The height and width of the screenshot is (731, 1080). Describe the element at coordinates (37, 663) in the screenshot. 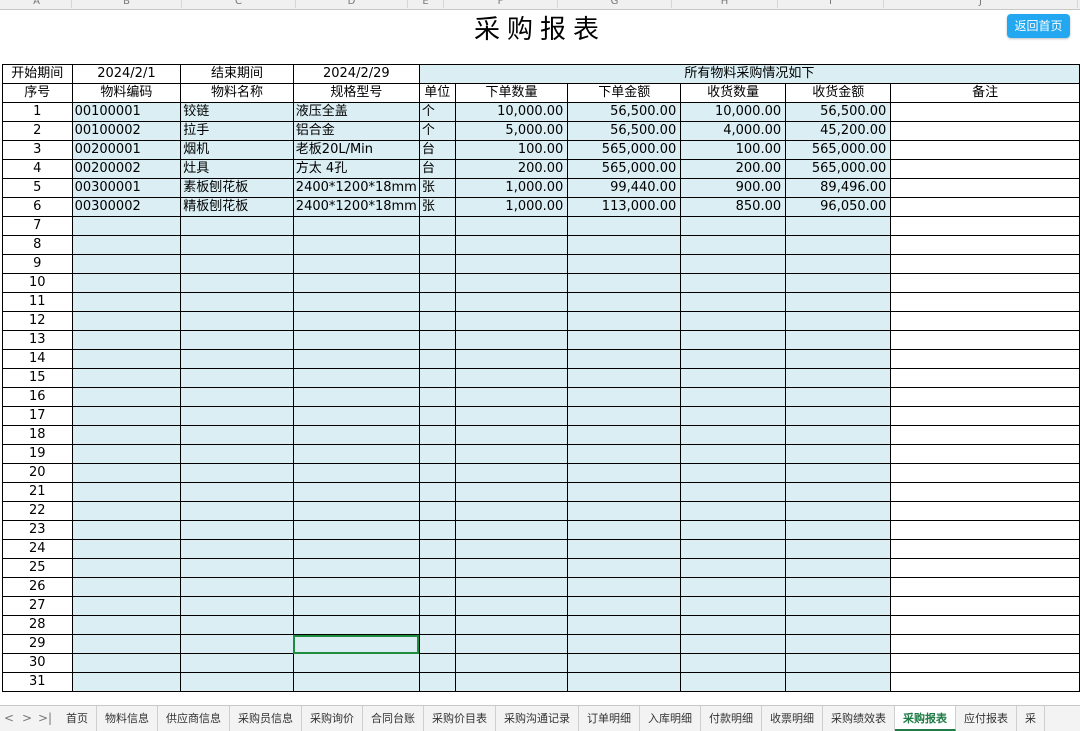

I see `row-number-cell: 30` at that location.